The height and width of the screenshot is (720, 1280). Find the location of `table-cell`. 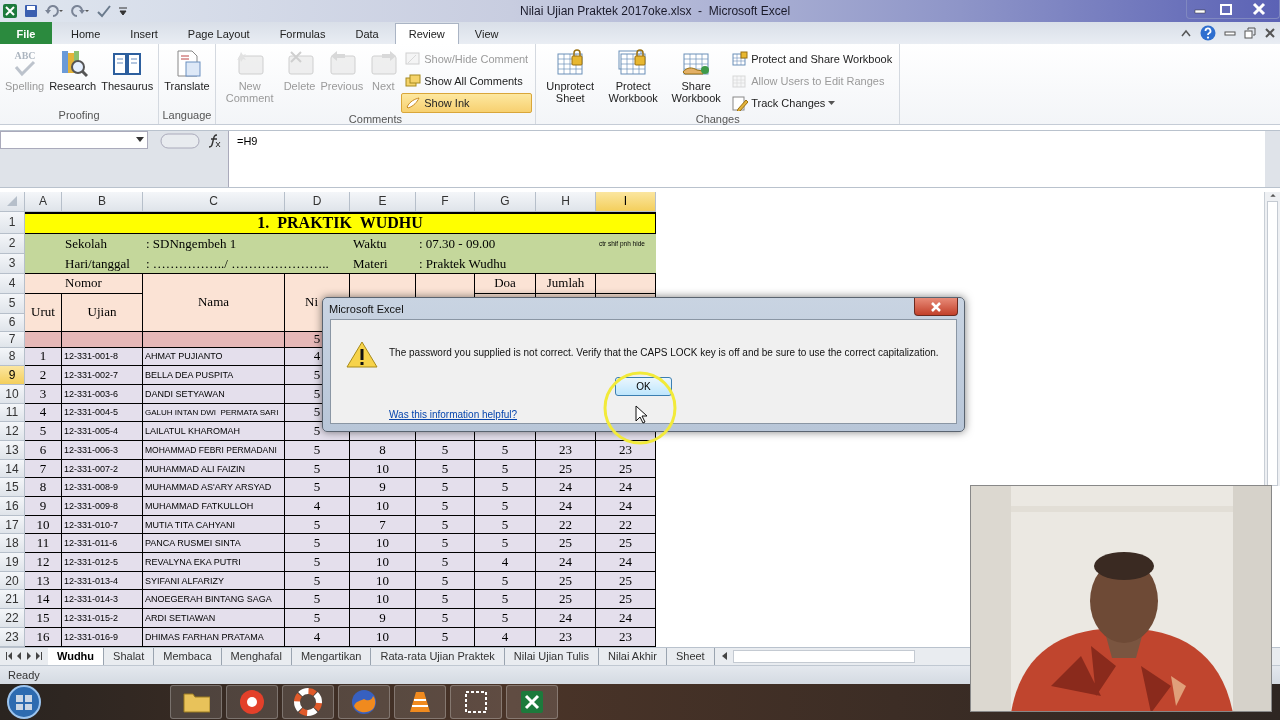

table-cell is located at coordinates (626, 283).